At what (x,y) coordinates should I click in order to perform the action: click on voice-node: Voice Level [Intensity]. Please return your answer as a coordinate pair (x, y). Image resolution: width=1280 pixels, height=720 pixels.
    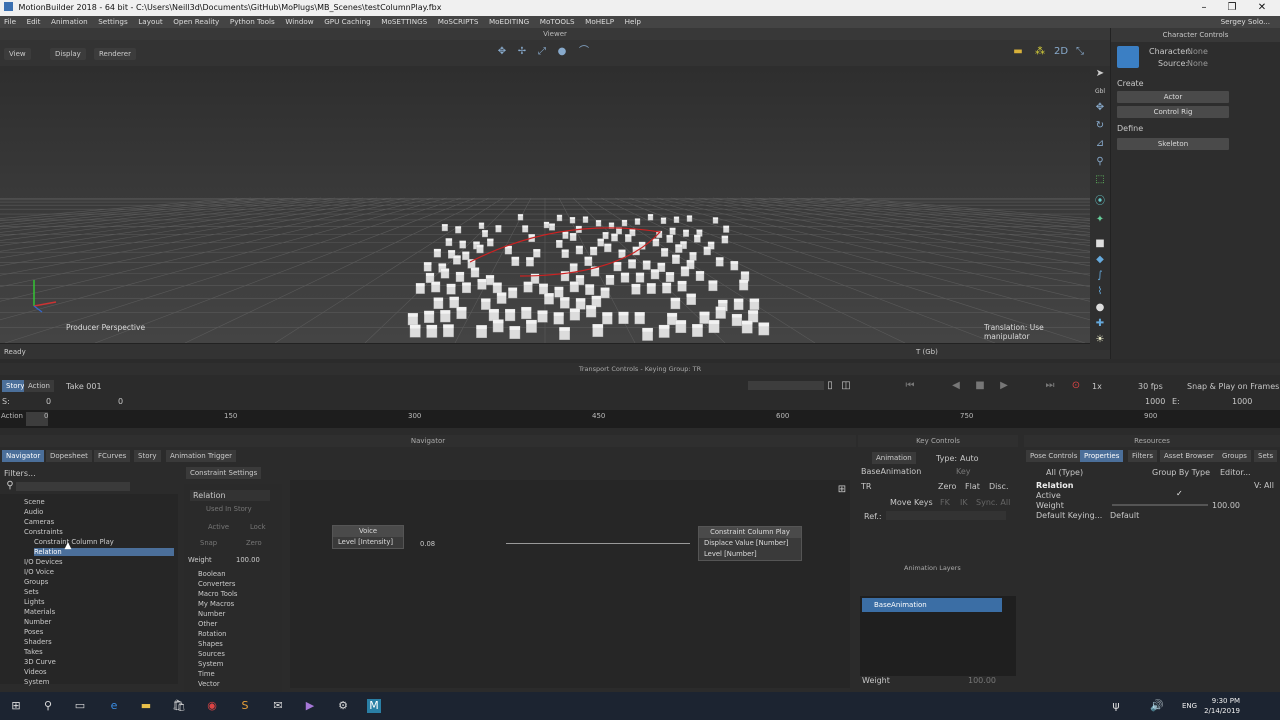
    Looking at the image, I should click on (368, 537).